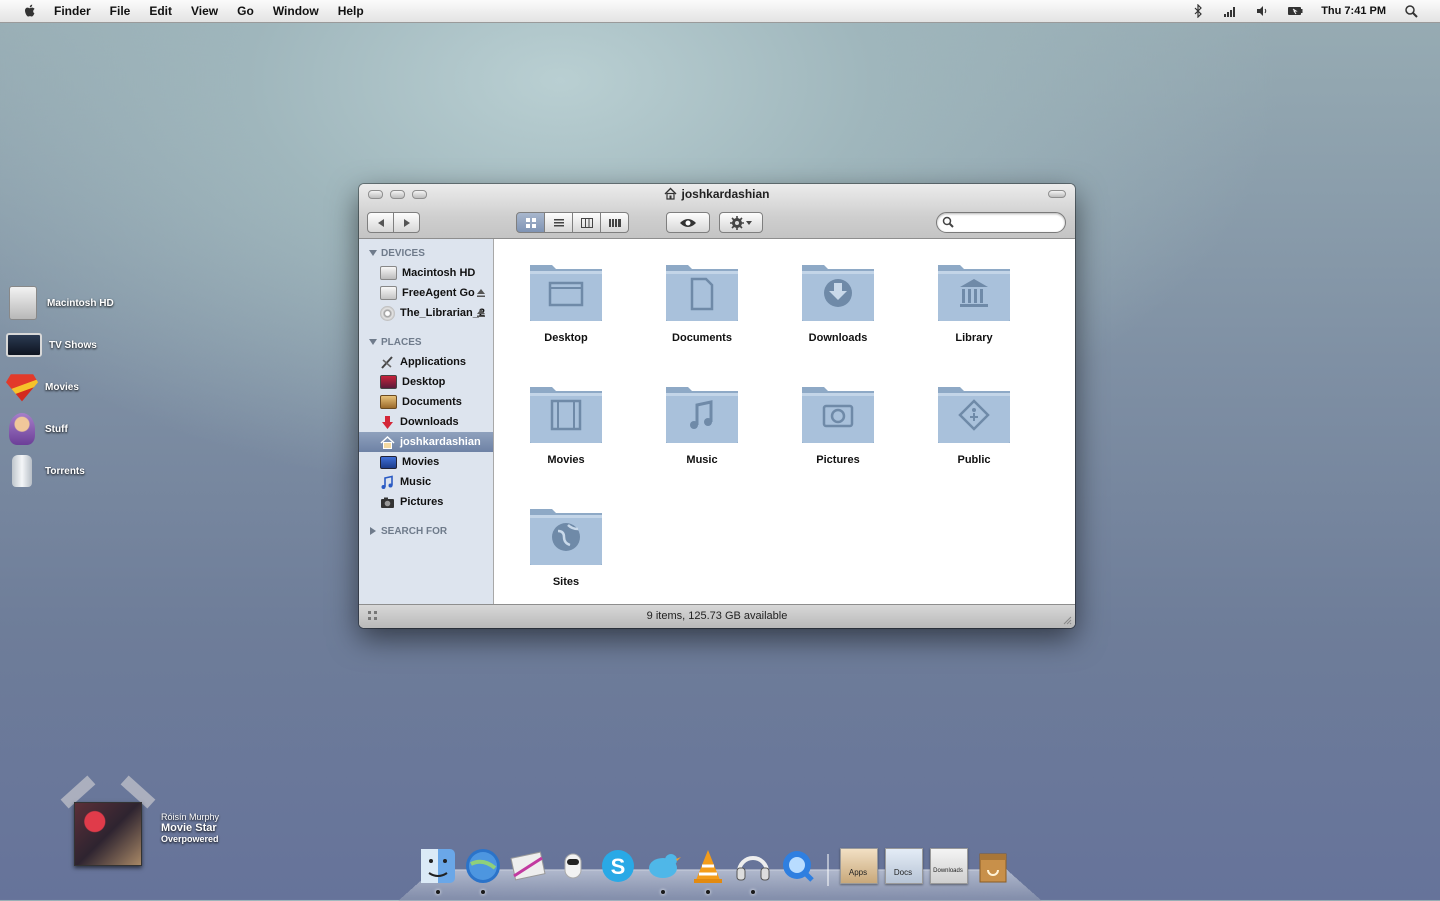  I want to click on sidebar-item-label: Movies, so click(421, 462).